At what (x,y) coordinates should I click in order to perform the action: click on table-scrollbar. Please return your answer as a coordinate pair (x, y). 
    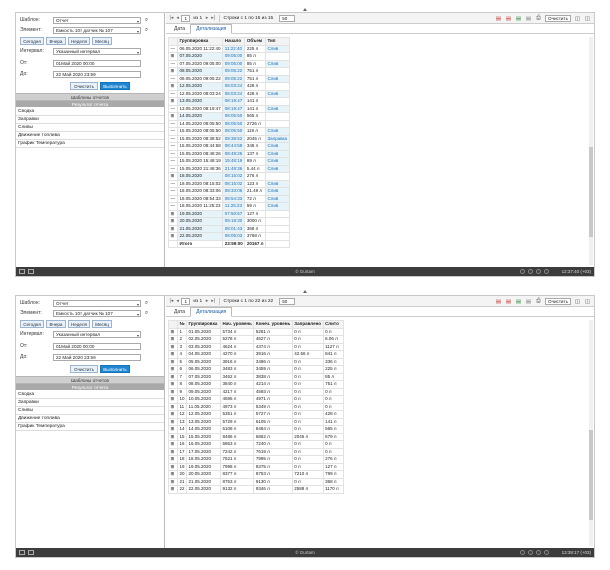
    Looking at the image, I should click on (591, 151).